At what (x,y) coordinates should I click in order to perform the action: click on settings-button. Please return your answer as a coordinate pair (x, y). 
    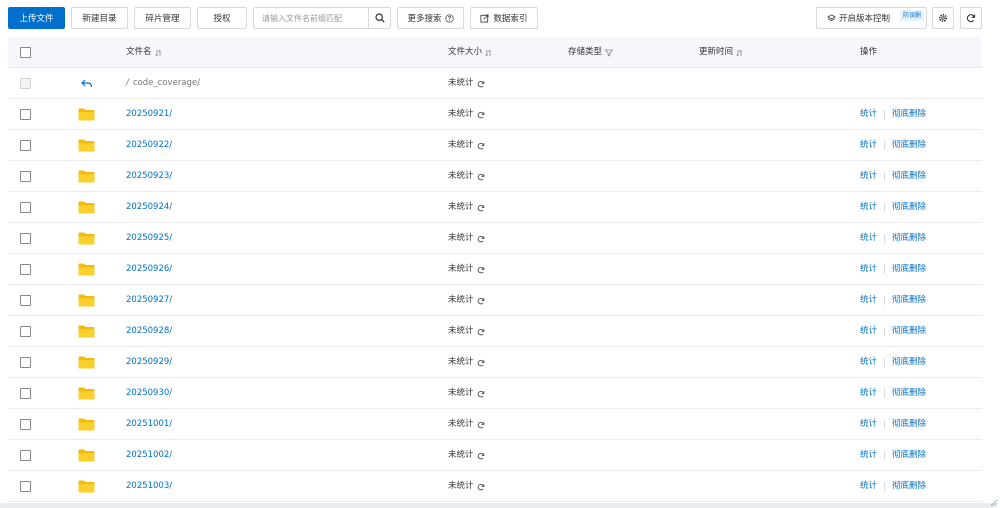
    Looking at the image, I should click on (943, 18).